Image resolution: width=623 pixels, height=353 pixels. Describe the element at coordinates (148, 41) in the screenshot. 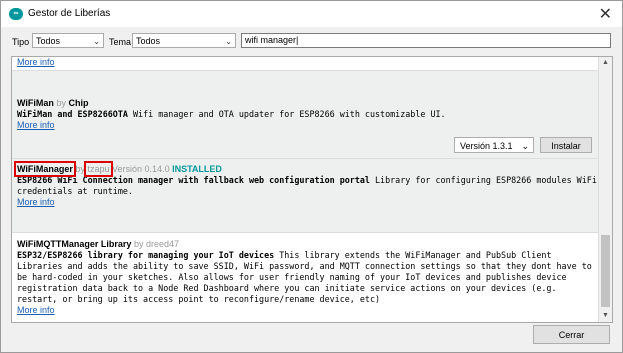

I see `topic-select-value: Todos` at that location.